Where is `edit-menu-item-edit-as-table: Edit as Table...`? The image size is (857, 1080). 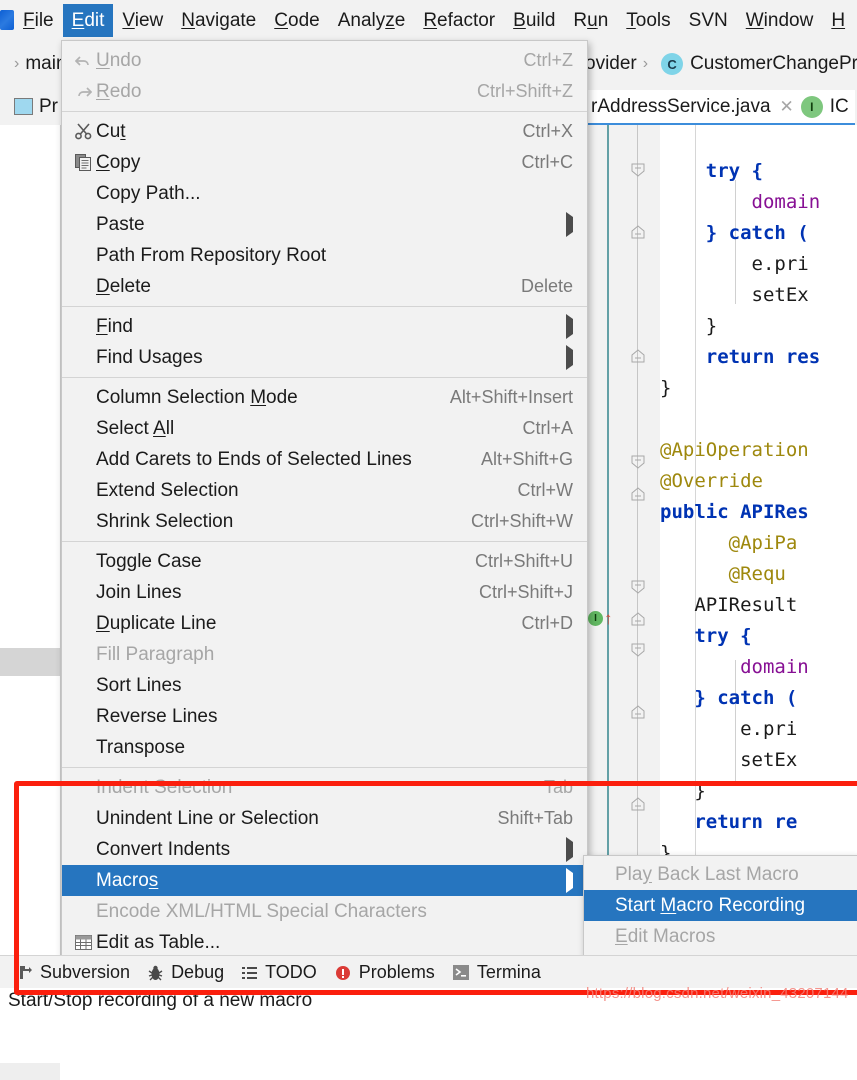 edit-menu-item-edit-as-table: Edit as Table... is located at coordinates (324, 942).